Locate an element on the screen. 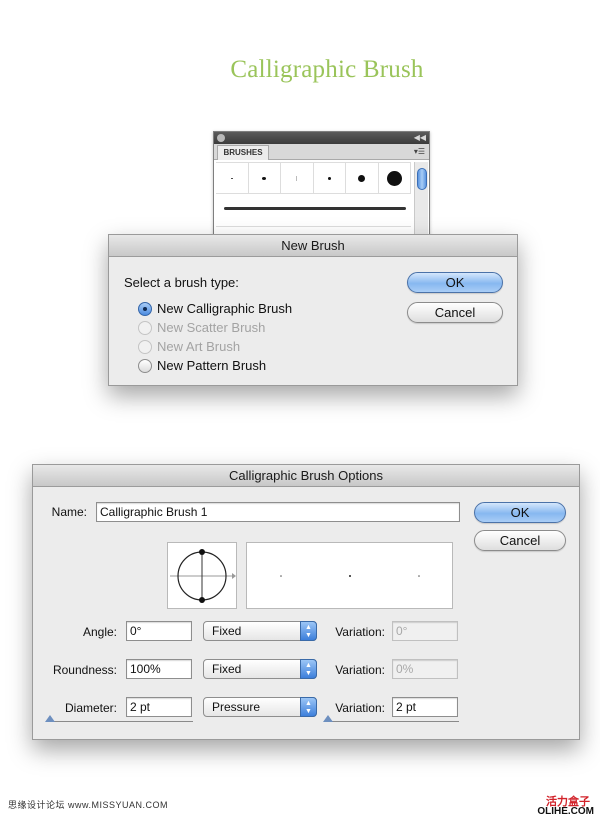  roundness-field: 100% is located at coordinates (159, 669).